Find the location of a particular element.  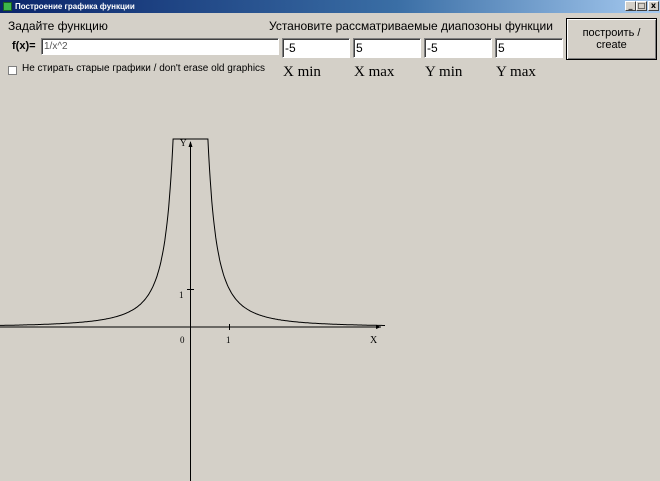

y-axis-arrow is located at coordinates (190, 144).